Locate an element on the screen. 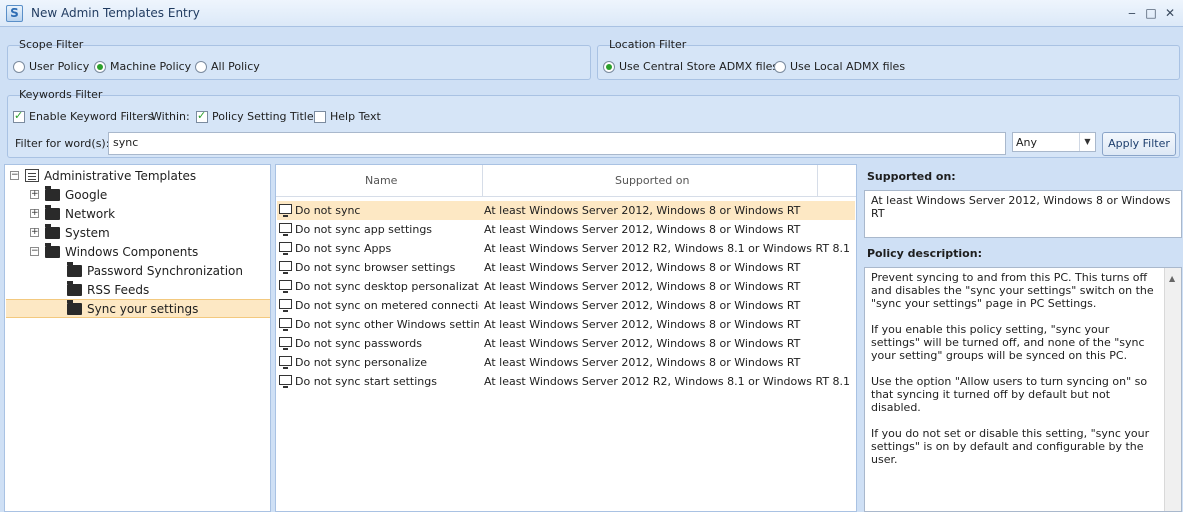  scope-option-user: User Policy is located at coordinates (51, 66).